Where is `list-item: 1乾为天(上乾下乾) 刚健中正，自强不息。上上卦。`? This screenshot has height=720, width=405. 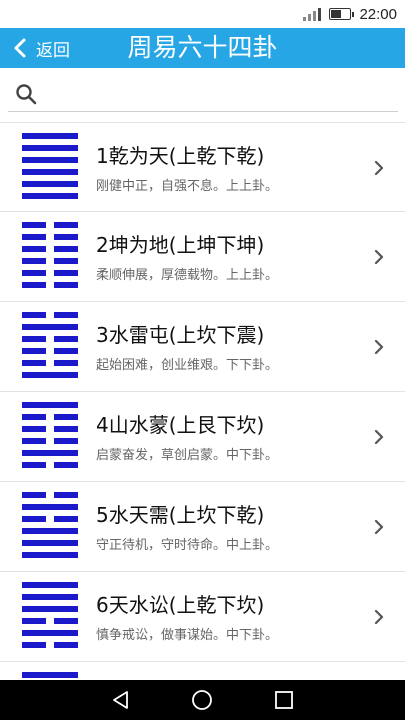
list-item: 1乾为天(上乾下乾) 刚健中正，自强不息。上上卦。 is located at coordinates (202, 167).